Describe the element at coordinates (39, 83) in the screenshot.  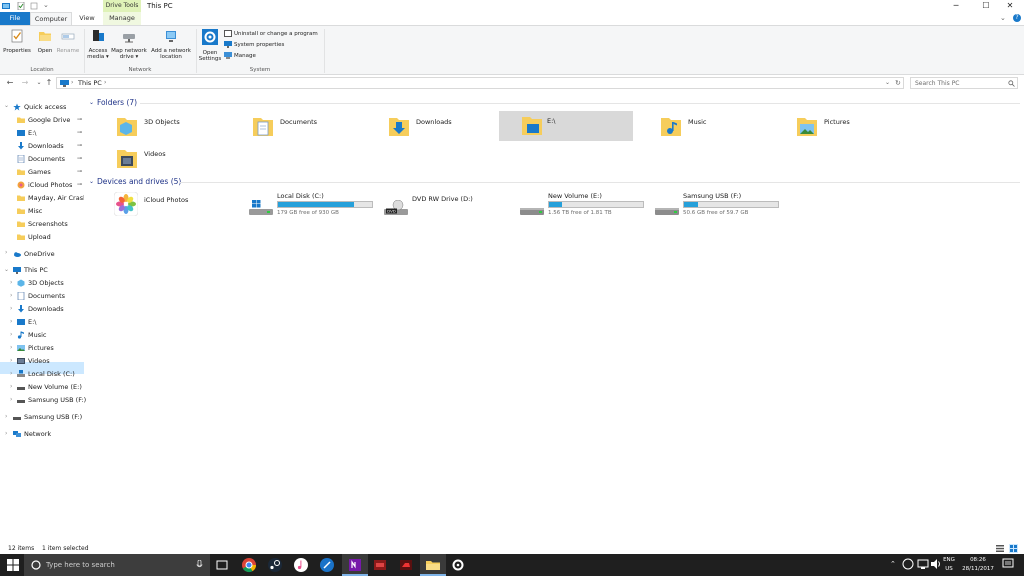
I see `recent-locations-button: ⌄` at that location.